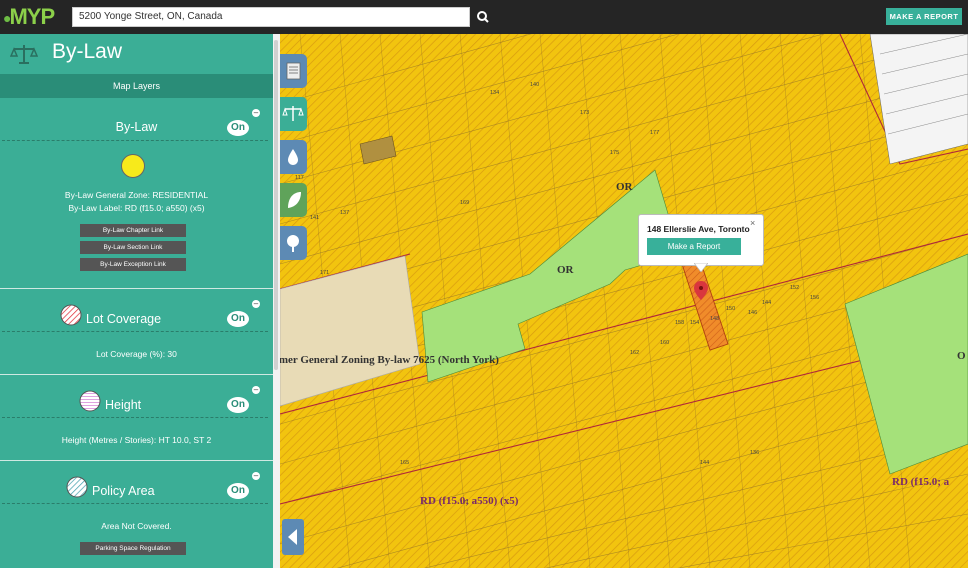 The height and width of the screenshot is (568, 968). What do you see at coordinates (679, 323) in the screenshot?
I see `svg-text: 158` at bounding box center [679, 323].